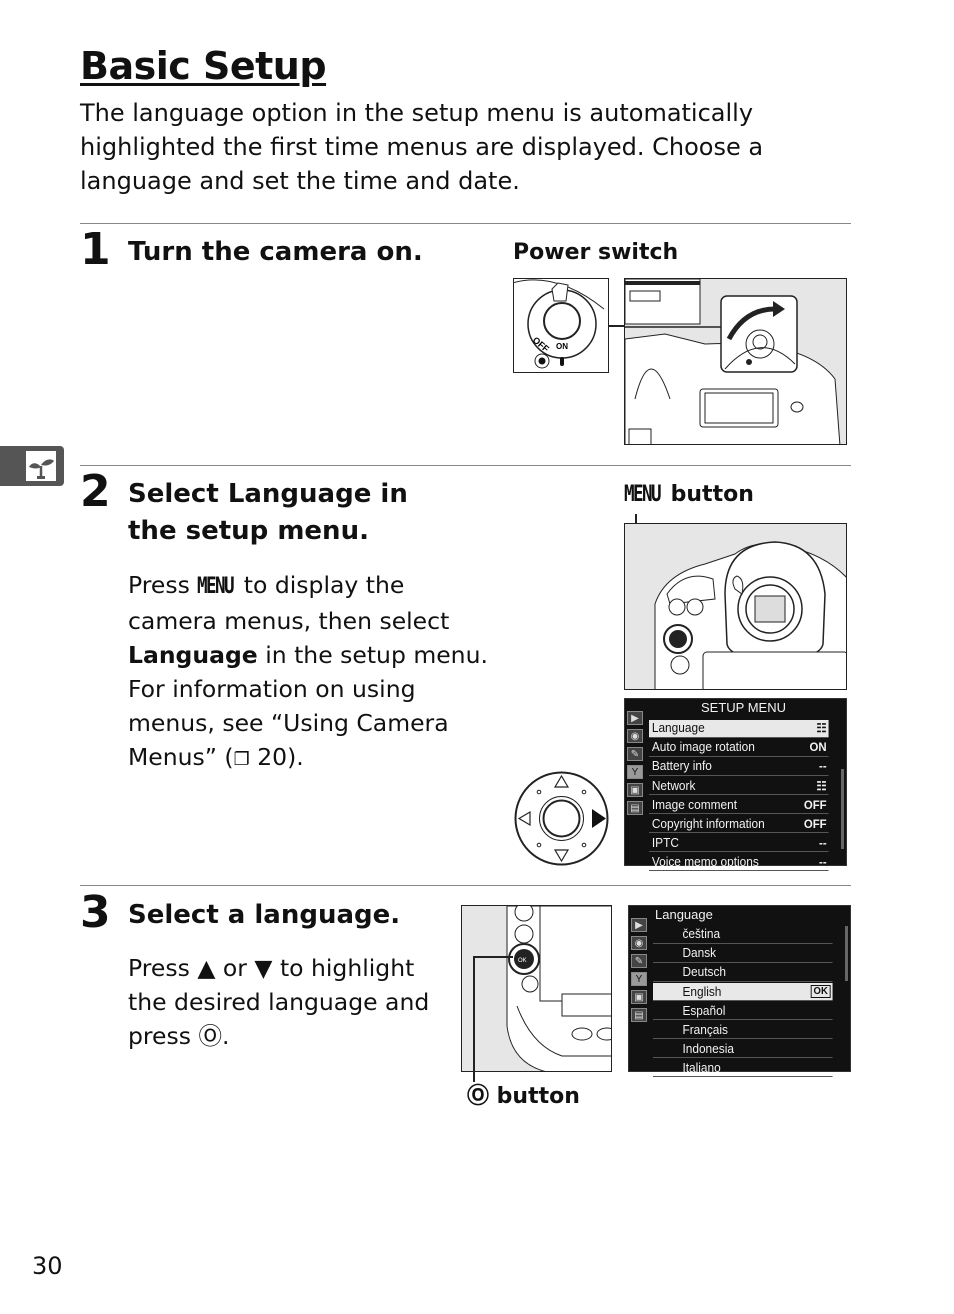 The image size is (954, 1314). Describe the element at coordinates (743, 1011) in the screenshot. I see `language-option: Español` at that location.